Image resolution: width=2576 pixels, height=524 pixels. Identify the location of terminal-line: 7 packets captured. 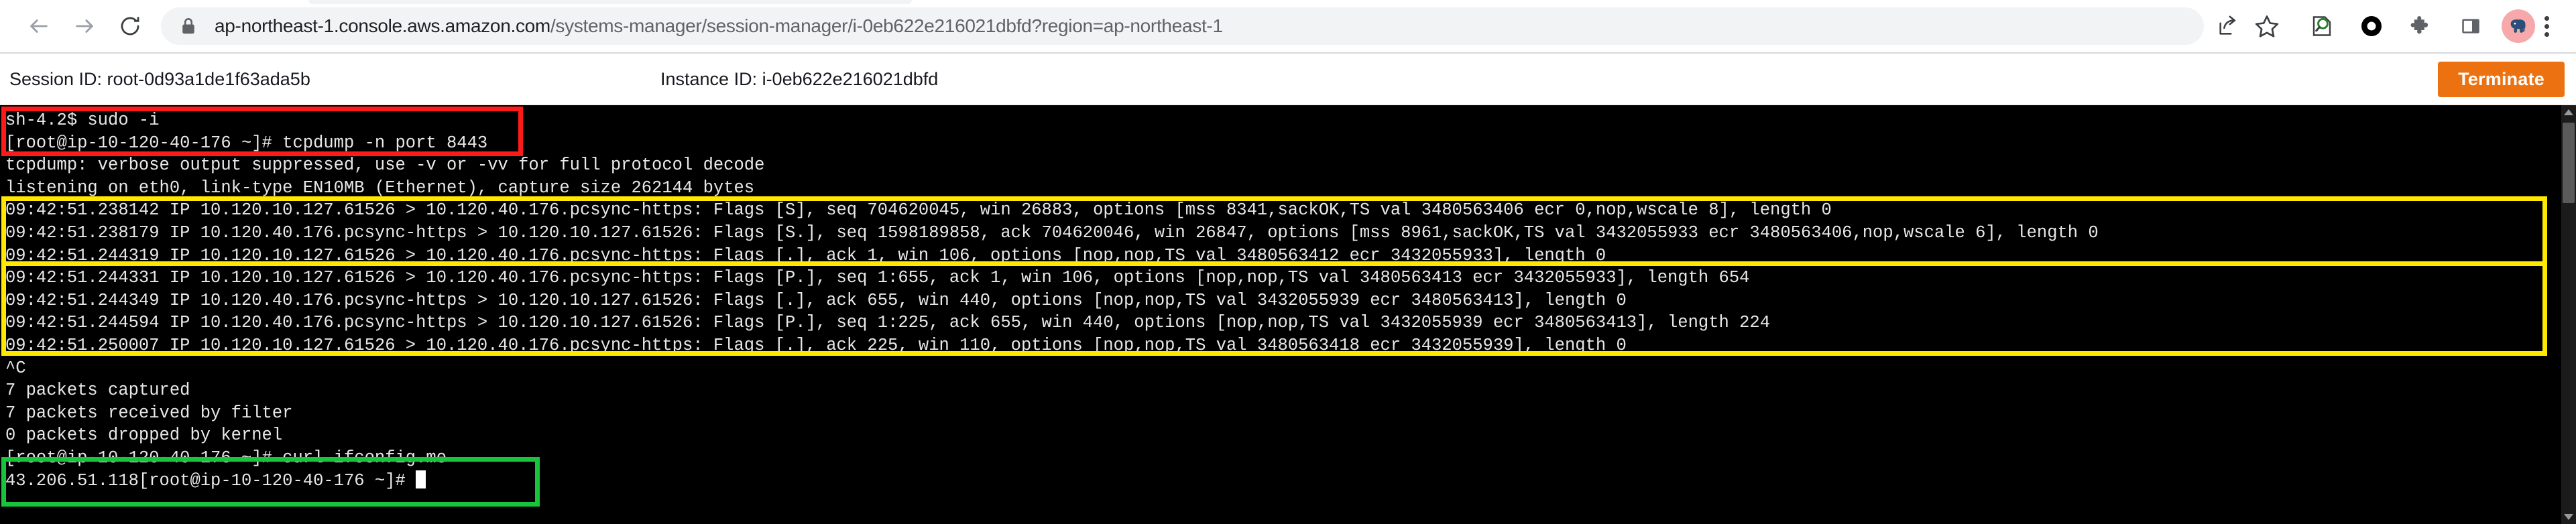
(97, 391).